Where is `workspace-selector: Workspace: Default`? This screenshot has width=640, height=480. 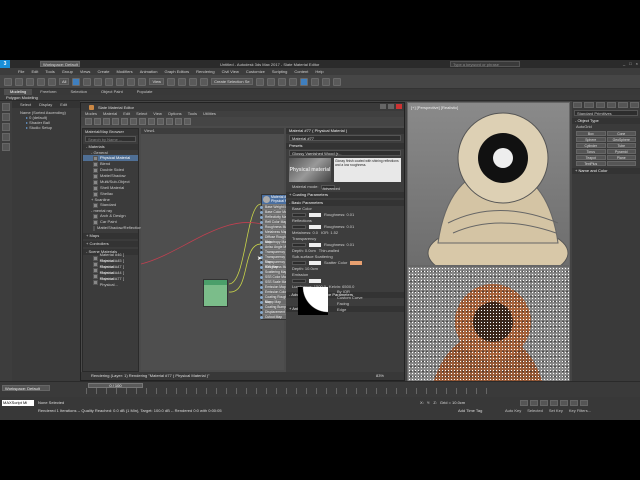
workspace-selector: Workspace: Default is located at coordinates (26, 388).